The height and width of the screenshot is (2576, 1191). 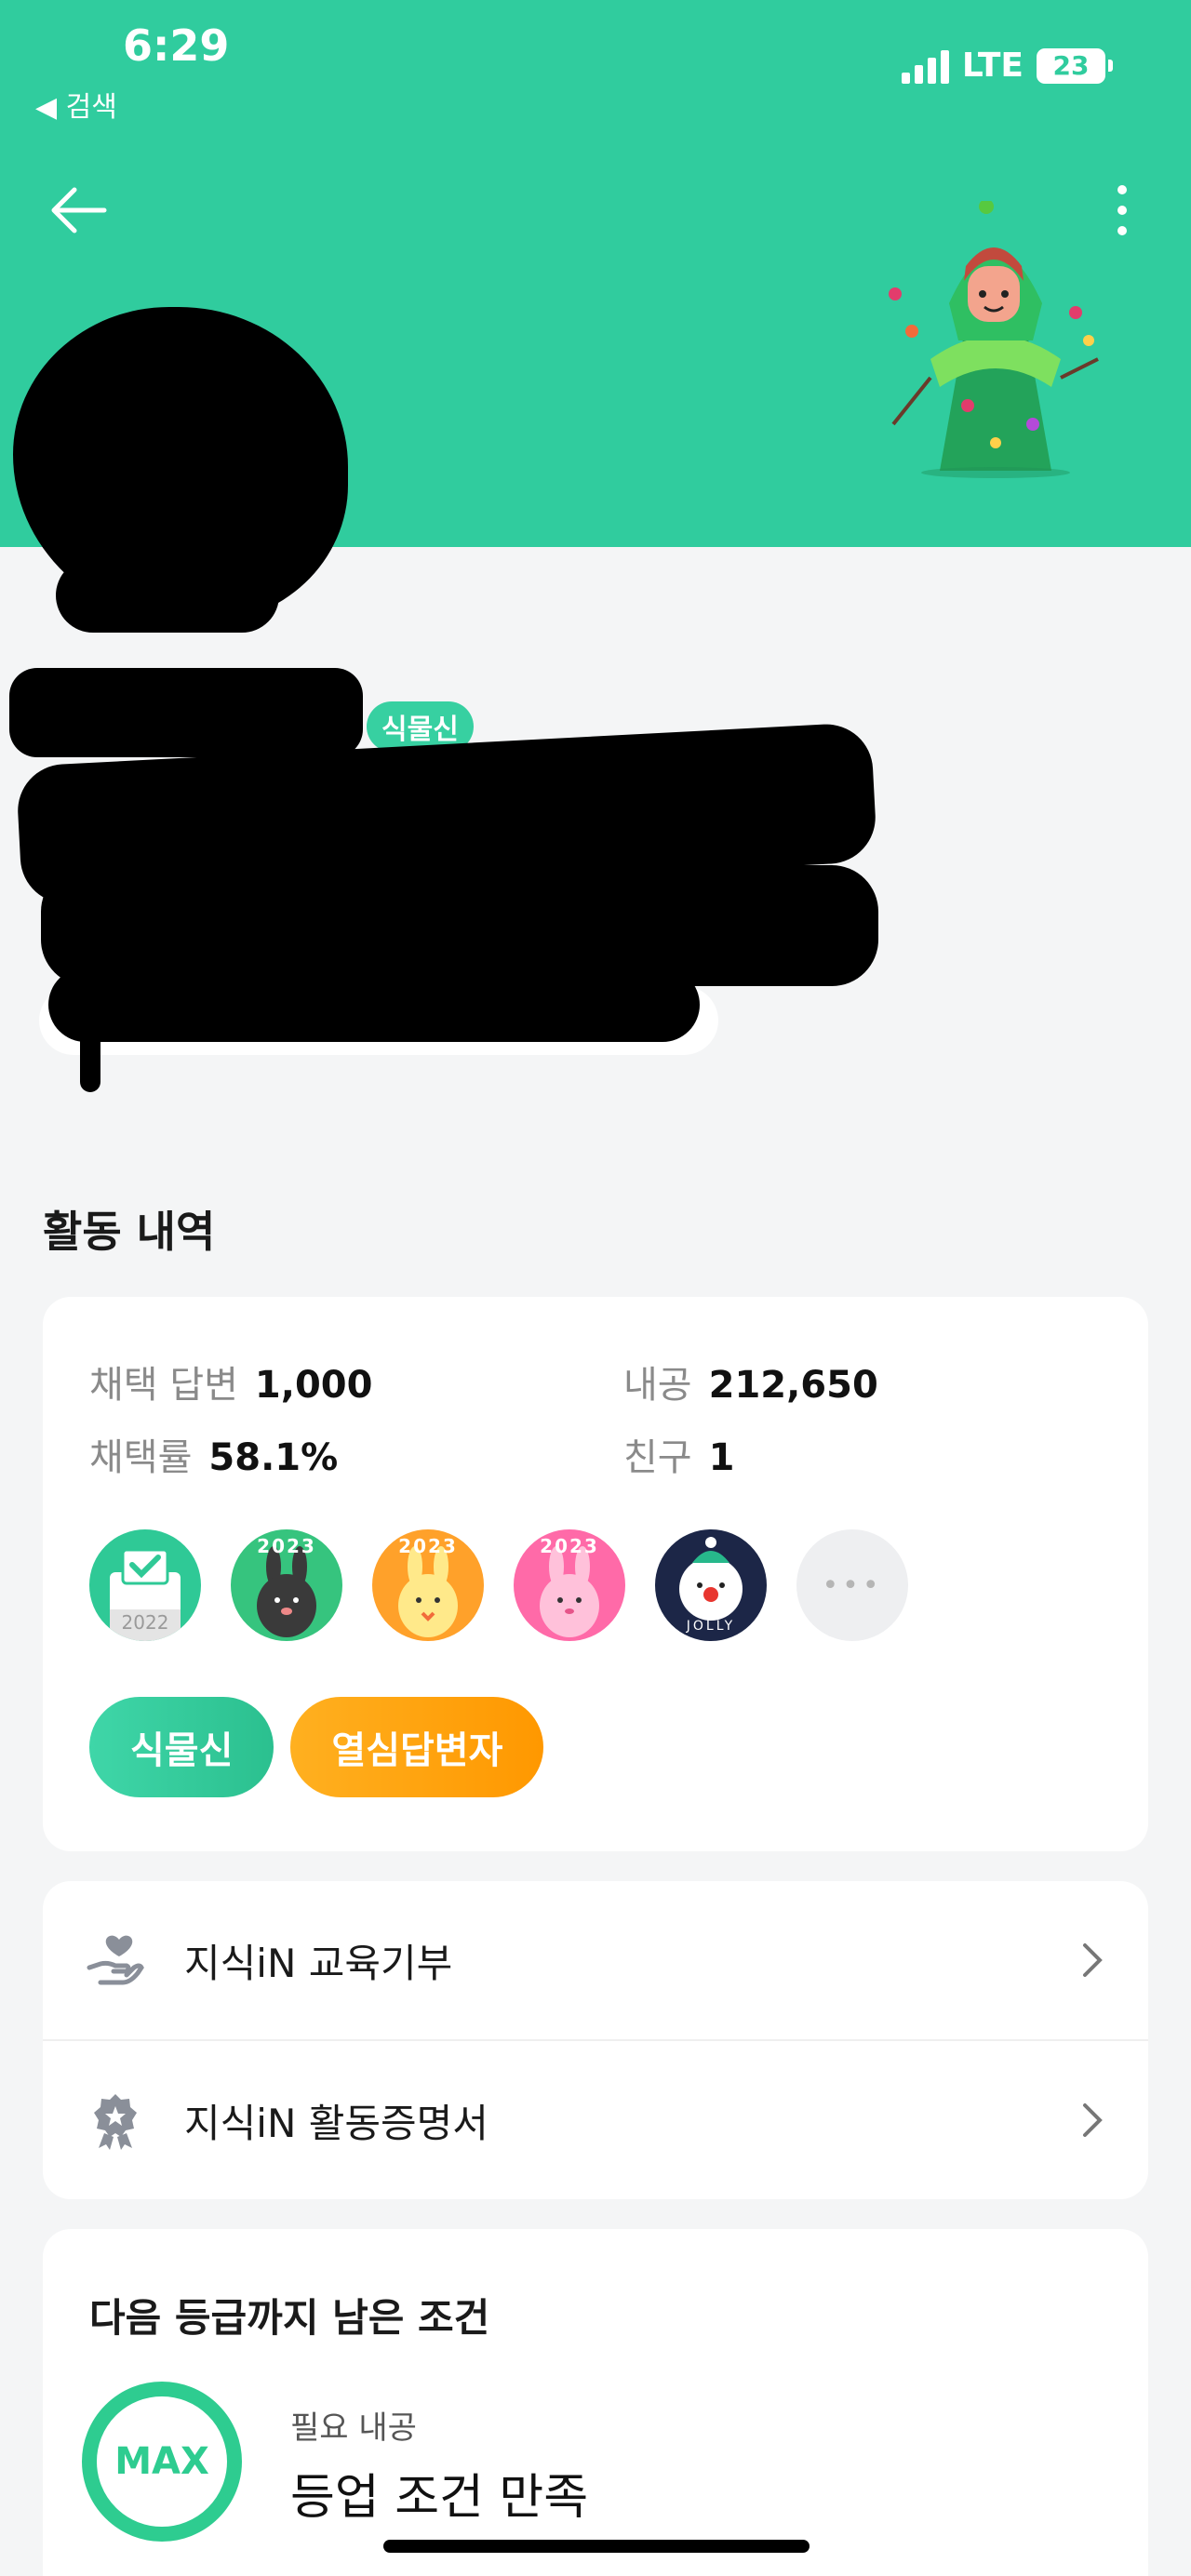 I want to click on menu-item-label: 지식iN 활동증명서, so click(x=336, y=2123).